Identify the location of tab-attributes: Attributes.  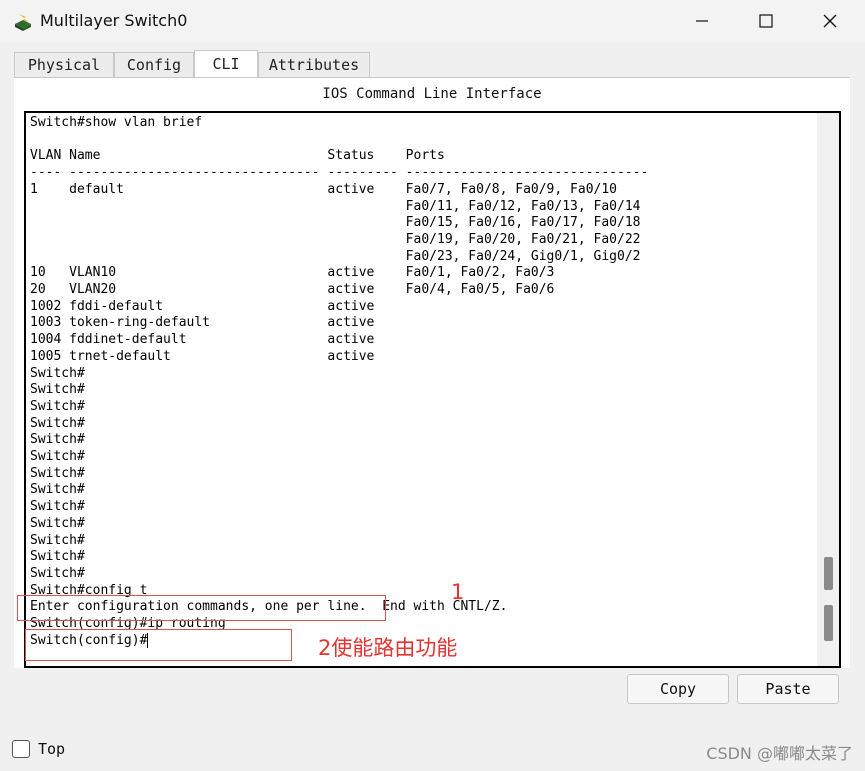
(314, 64).